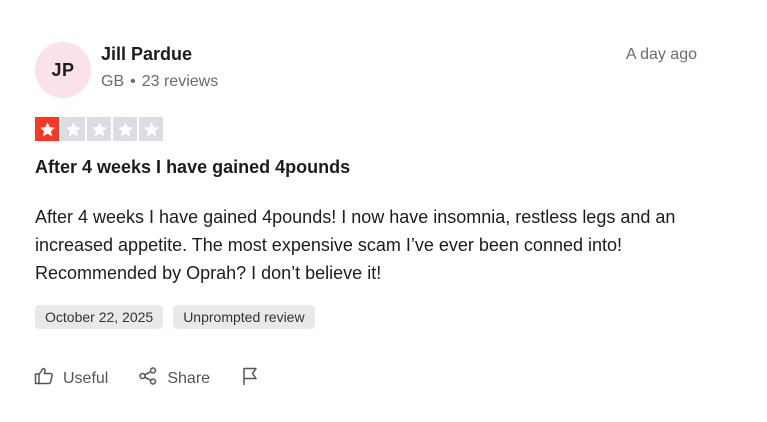 The height and width of the screenshot is (422, 767). Describe the element at coordinates (86, 378) in the screenshot. I see `useful-label: Useful` at that location.